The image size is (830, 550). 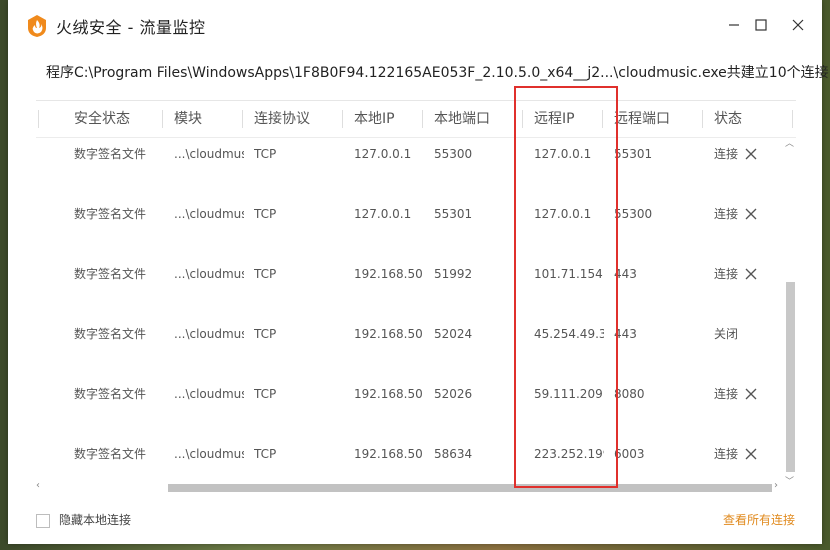 What do you see at coordinates (789, 480) in the screenshot?
I see `scroll-down-icon: ﹀` at bounding box center [789, 480].